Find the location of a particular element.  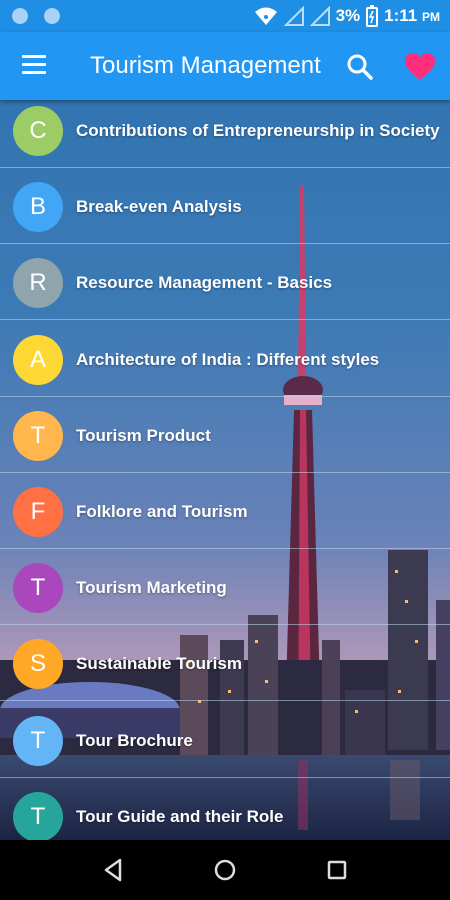

list-item: T Tour Brochure is located at coordinates (225, 740).